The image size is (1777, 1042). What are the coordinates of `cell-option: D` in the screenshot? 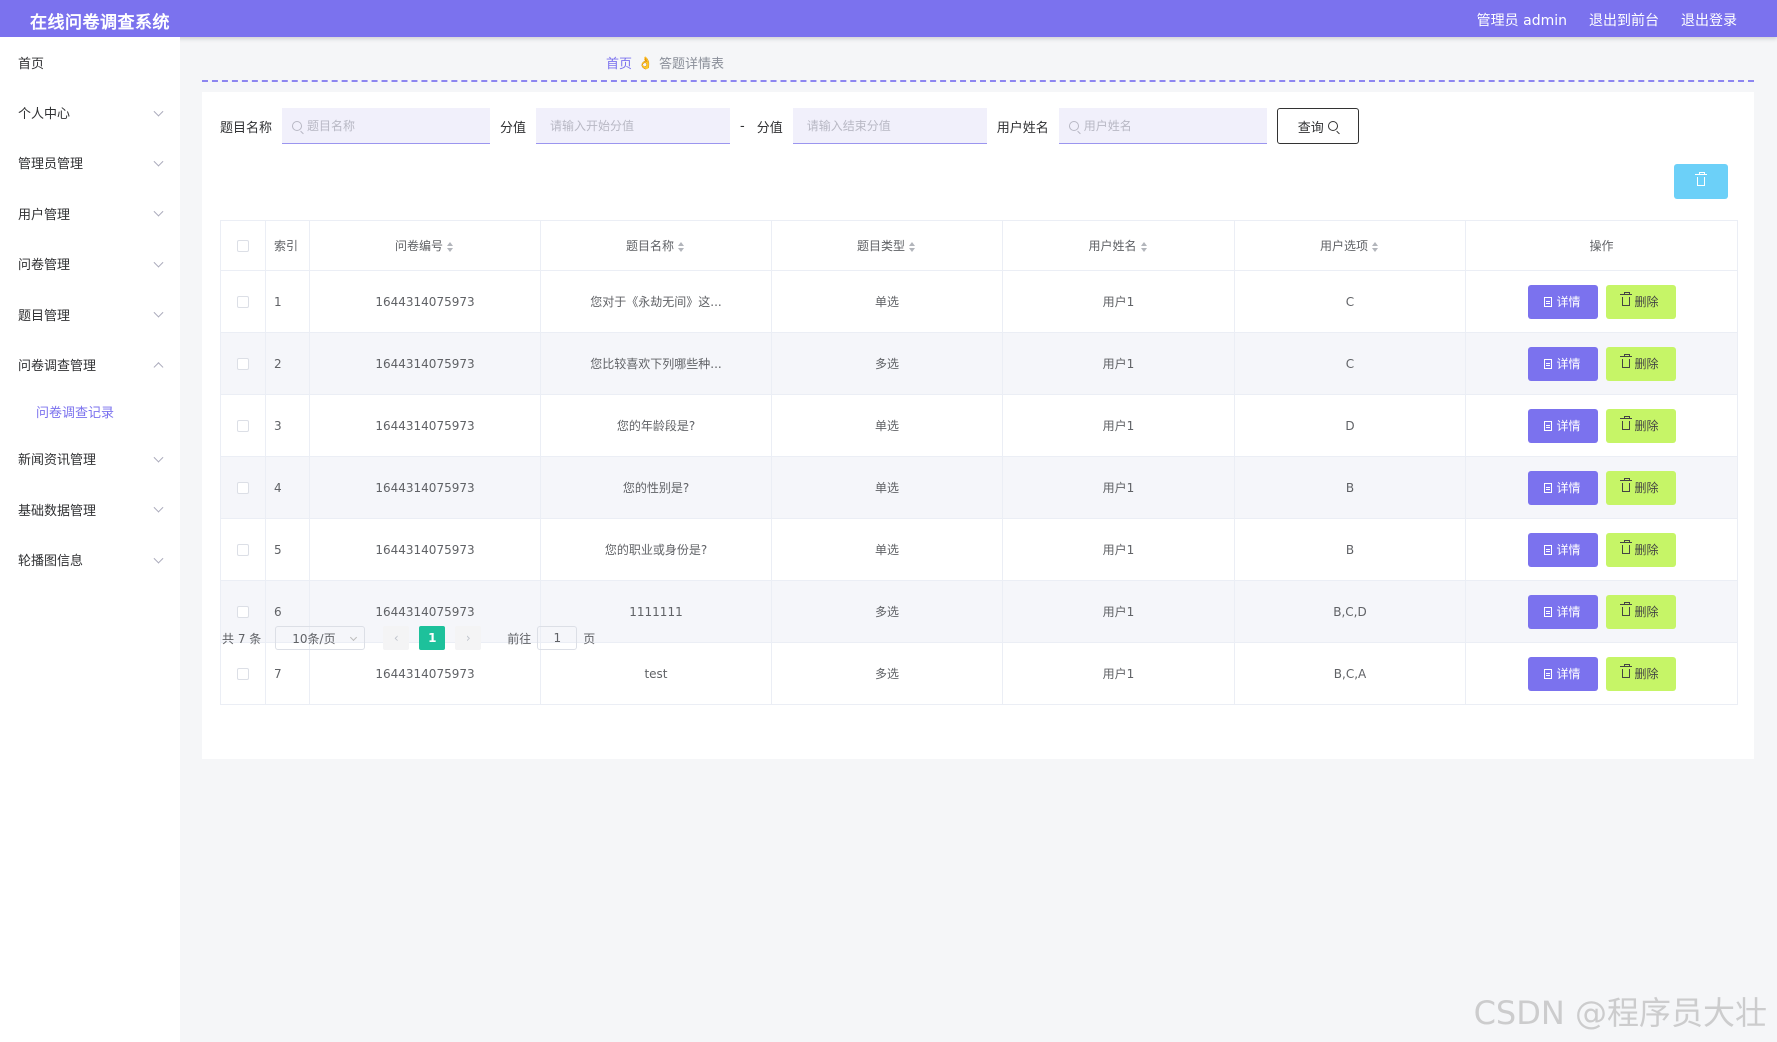 It's located at (1350, 425).